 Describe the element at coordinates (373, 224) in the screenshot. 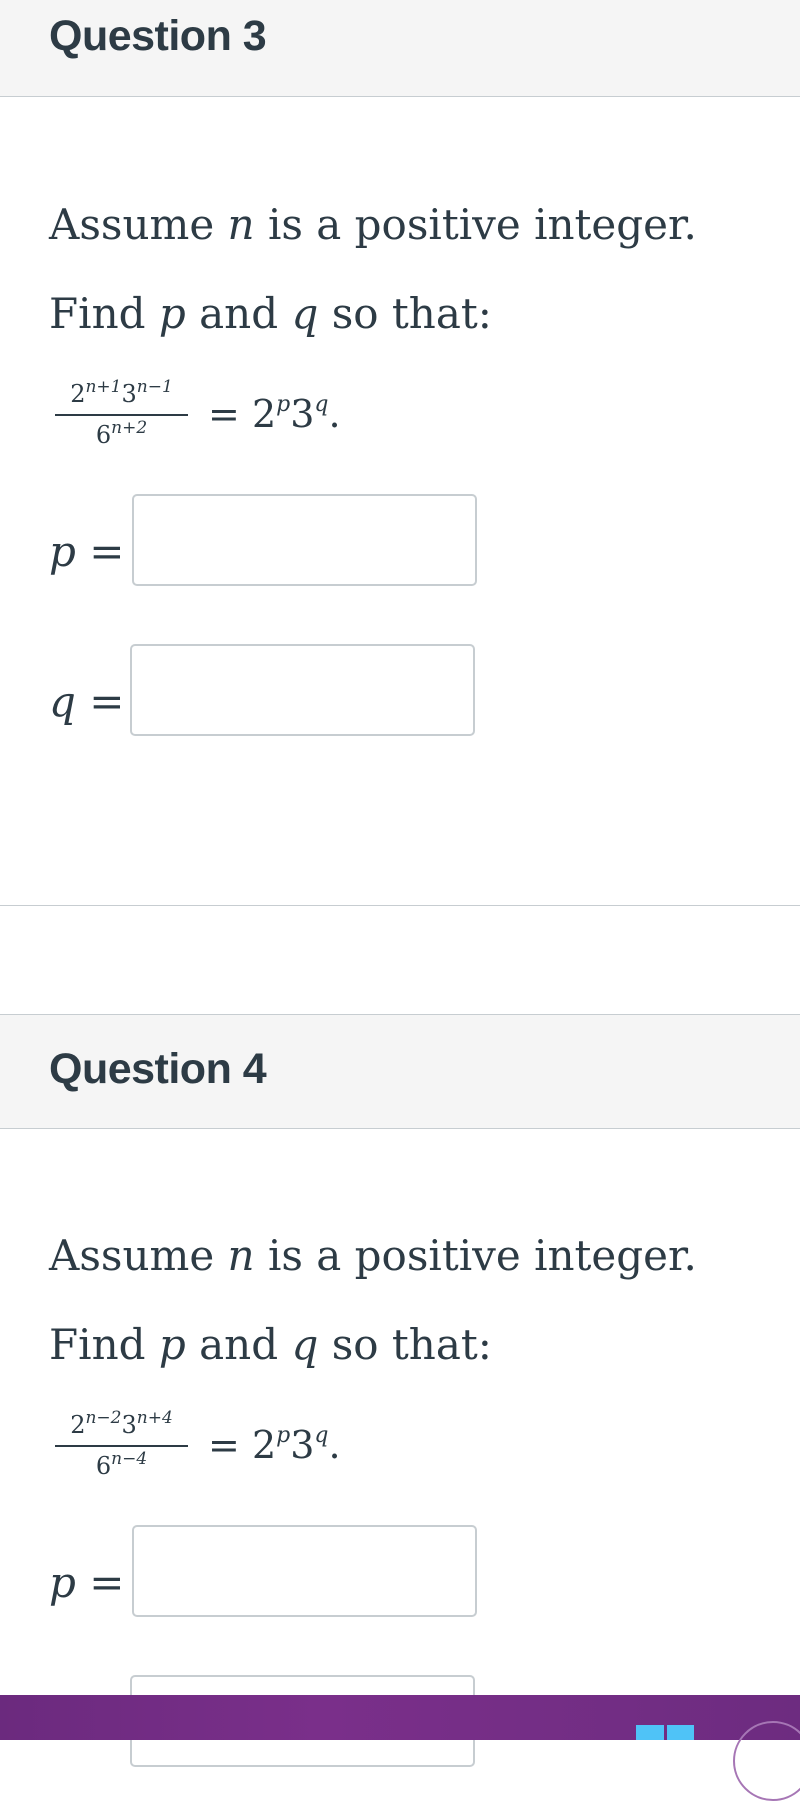

I see `question-3-intro: Assume n is a positive integer.` at that location.